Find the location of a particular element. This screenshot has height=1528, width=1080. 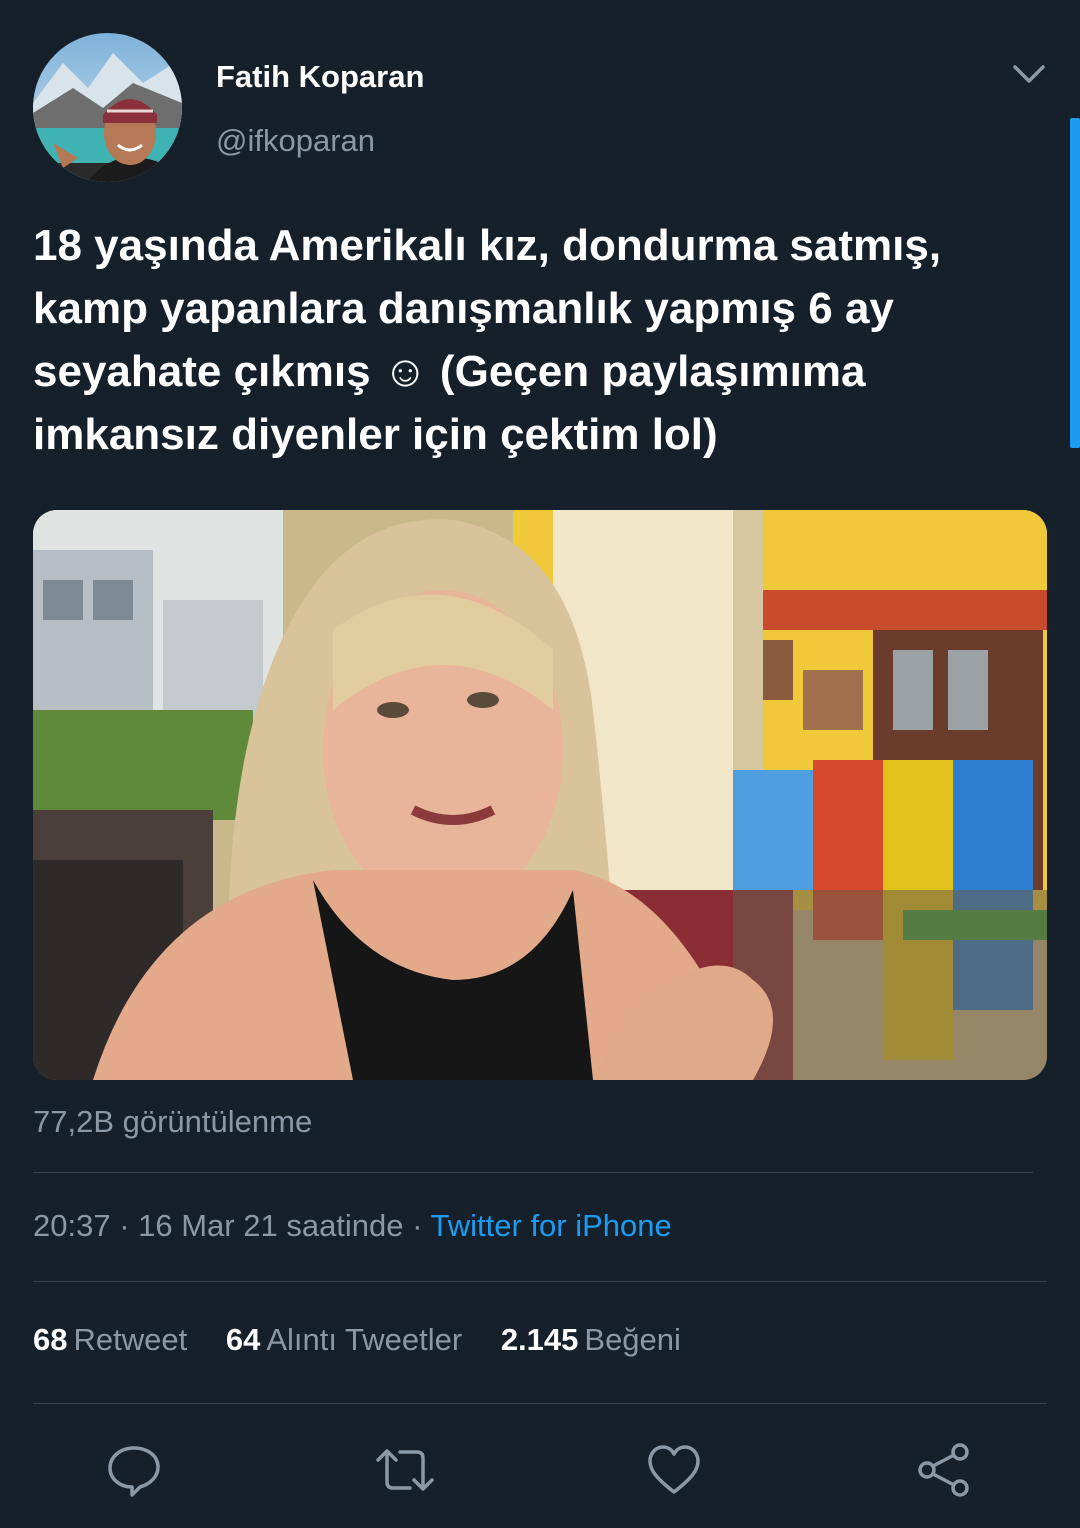

avatar is located at coordinates (107, 107).